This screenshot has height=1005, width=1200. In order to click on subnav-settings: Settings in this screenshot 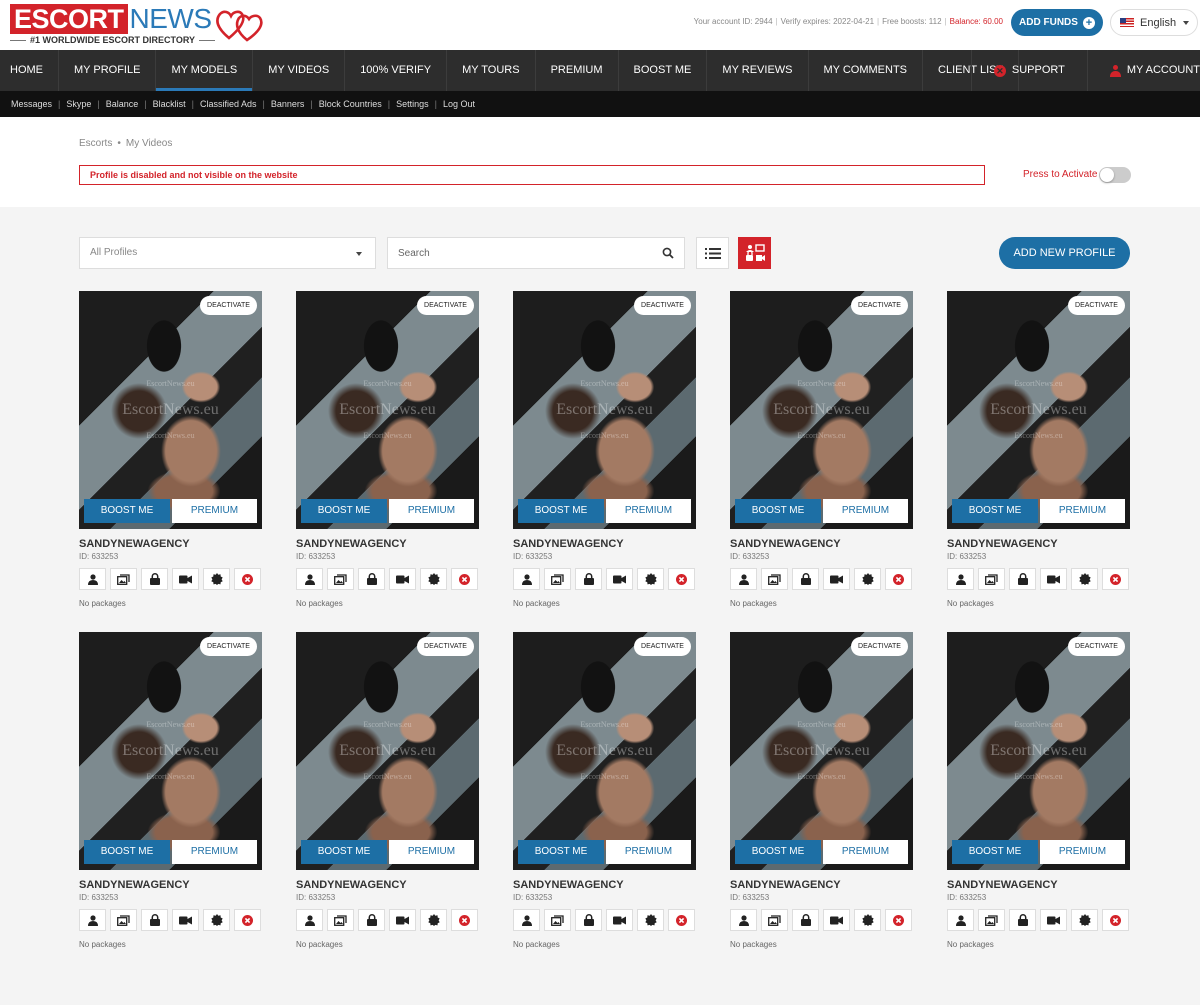, I will do `click(412, 104)`.